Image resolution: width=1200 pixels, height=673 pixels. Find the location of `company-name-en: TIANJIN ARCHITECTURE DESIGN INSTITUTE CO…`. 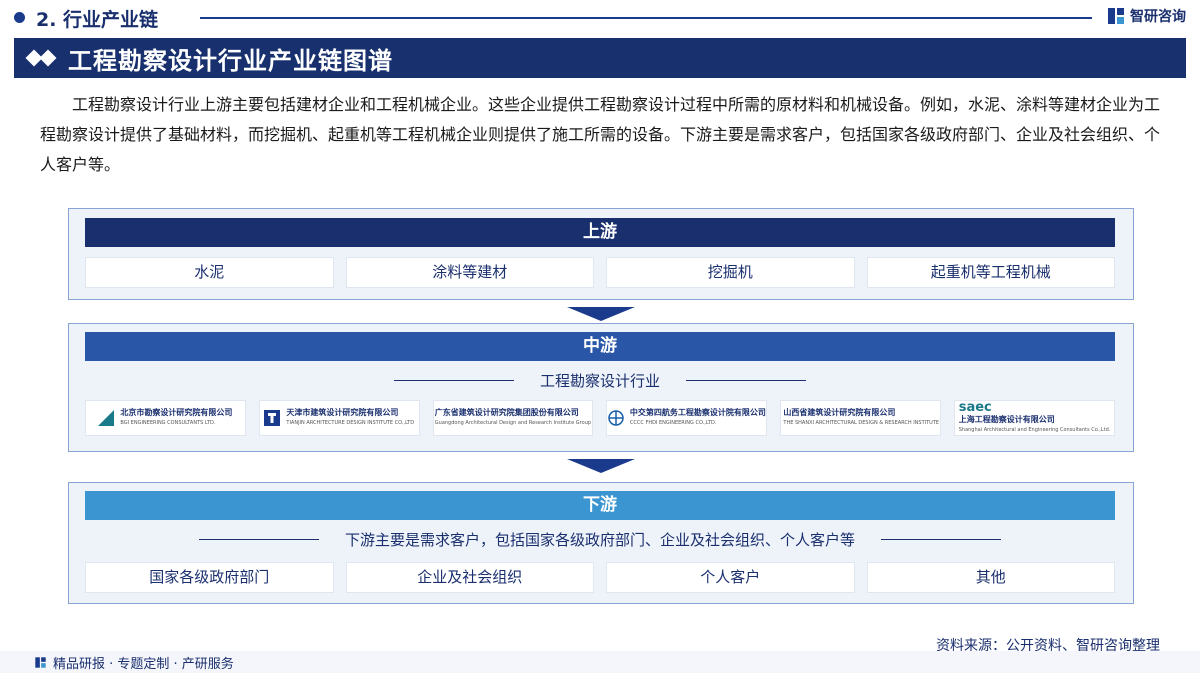

company-name-en: TIANJIN ARCHITECTURE DESIGN INSTITUTE CO… is located at coordinates (350, 423).